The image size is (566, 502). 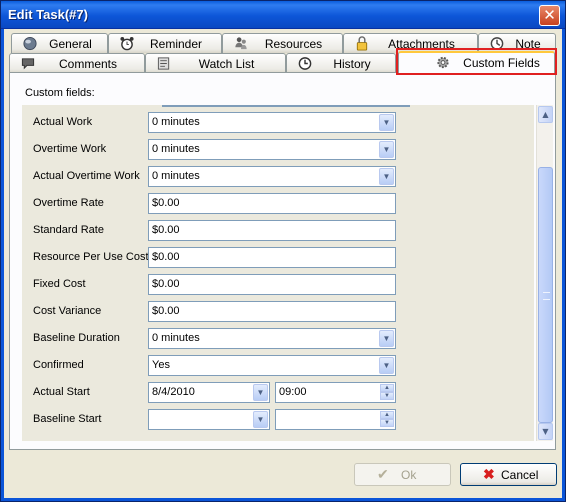 I want to click on cancel-label: Cancel, so click(x=520, y=475).